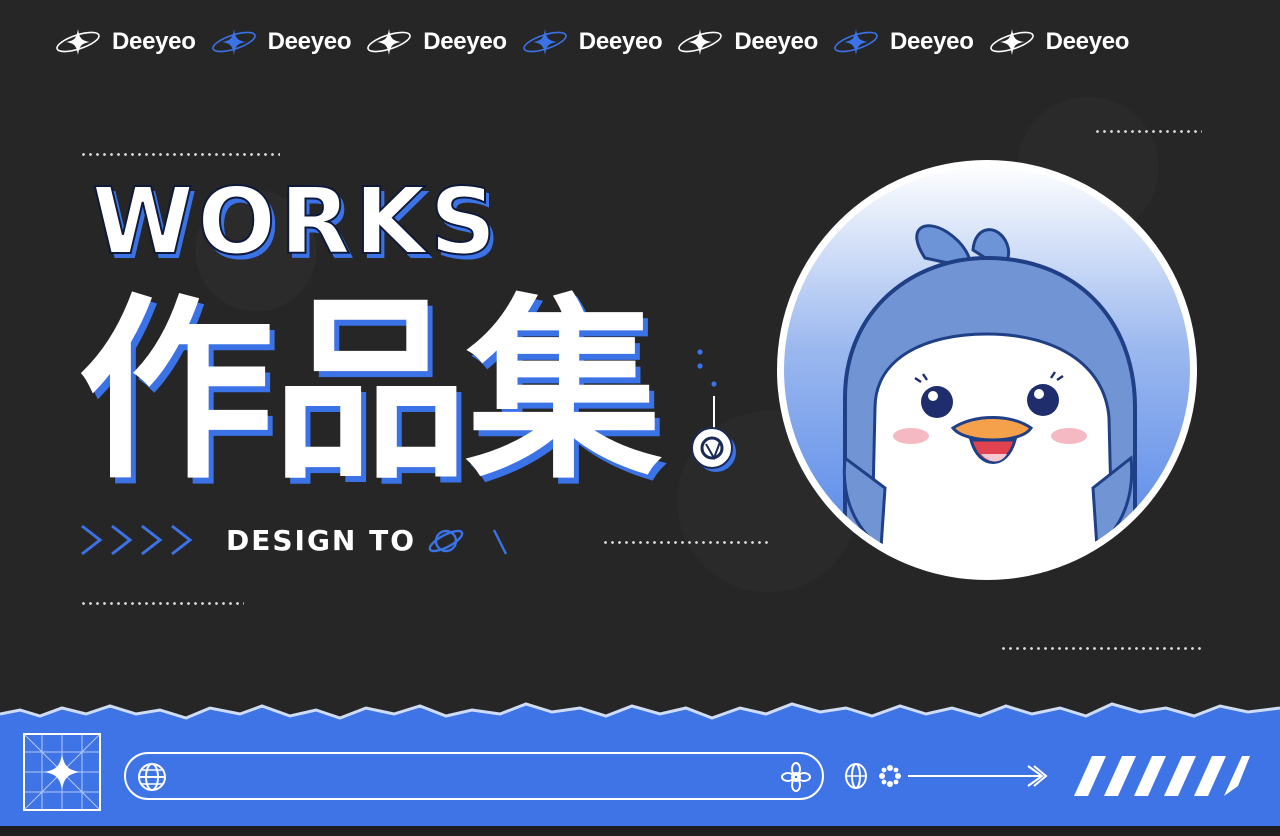 This screenshot has height=836, width=1280. Describe the element at coordinates (1101, 648) in the screenshot. I see `dotted-line-bottom-right` at that location.